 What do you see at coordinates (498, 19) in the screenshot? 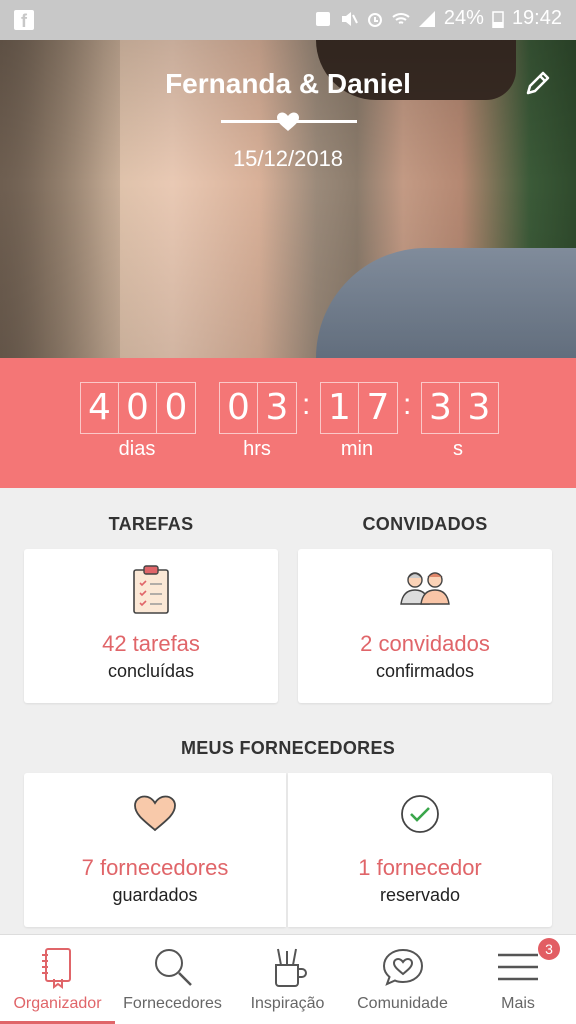
I see `battery-icon` at bounding box center [498, 19].